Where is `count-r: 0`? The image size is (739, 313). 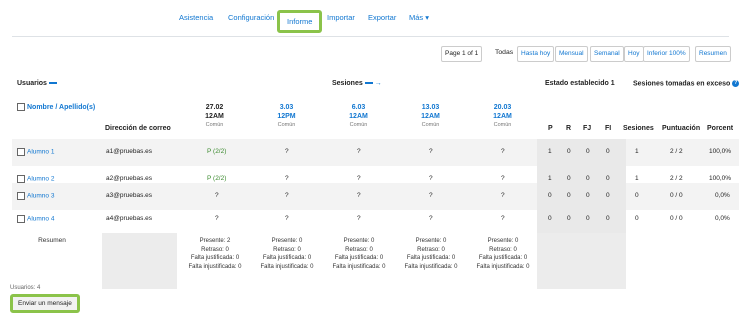
count-r: 0 is located at coordinates (569, 178).